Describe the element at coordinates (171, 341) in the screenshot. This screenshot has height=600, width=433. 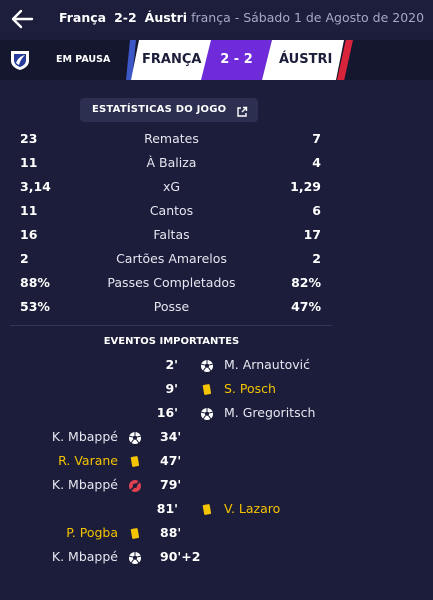
I see `events-title: EVENTOS IMPORTANTES` at that location.